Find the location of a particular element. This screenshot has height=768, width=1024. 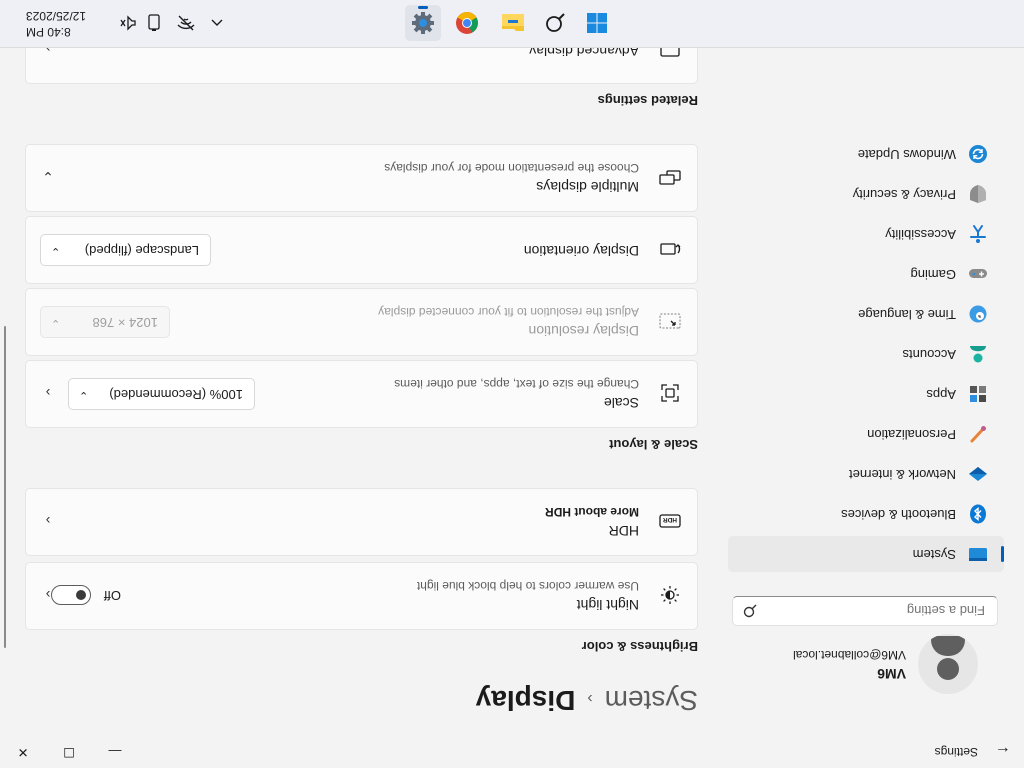

maximize-button: ☐ is located at coordinates (69, 752).